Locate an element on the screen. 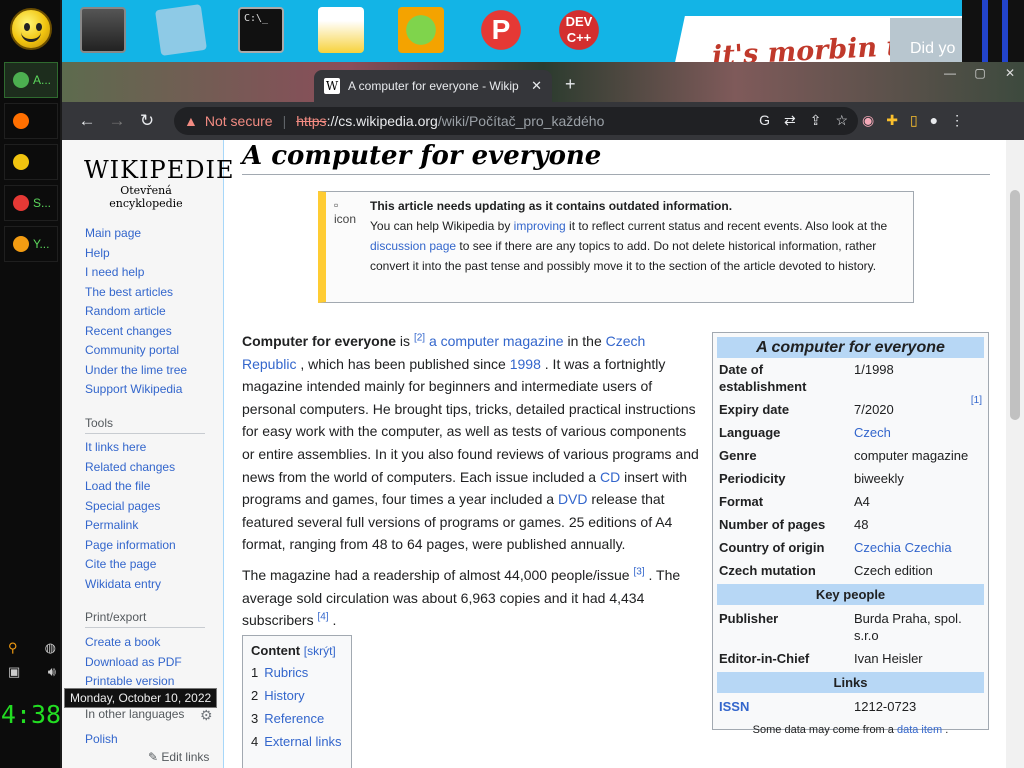  tab-title: A computer for everyone - Wikip is located at coordinates (433, 86).